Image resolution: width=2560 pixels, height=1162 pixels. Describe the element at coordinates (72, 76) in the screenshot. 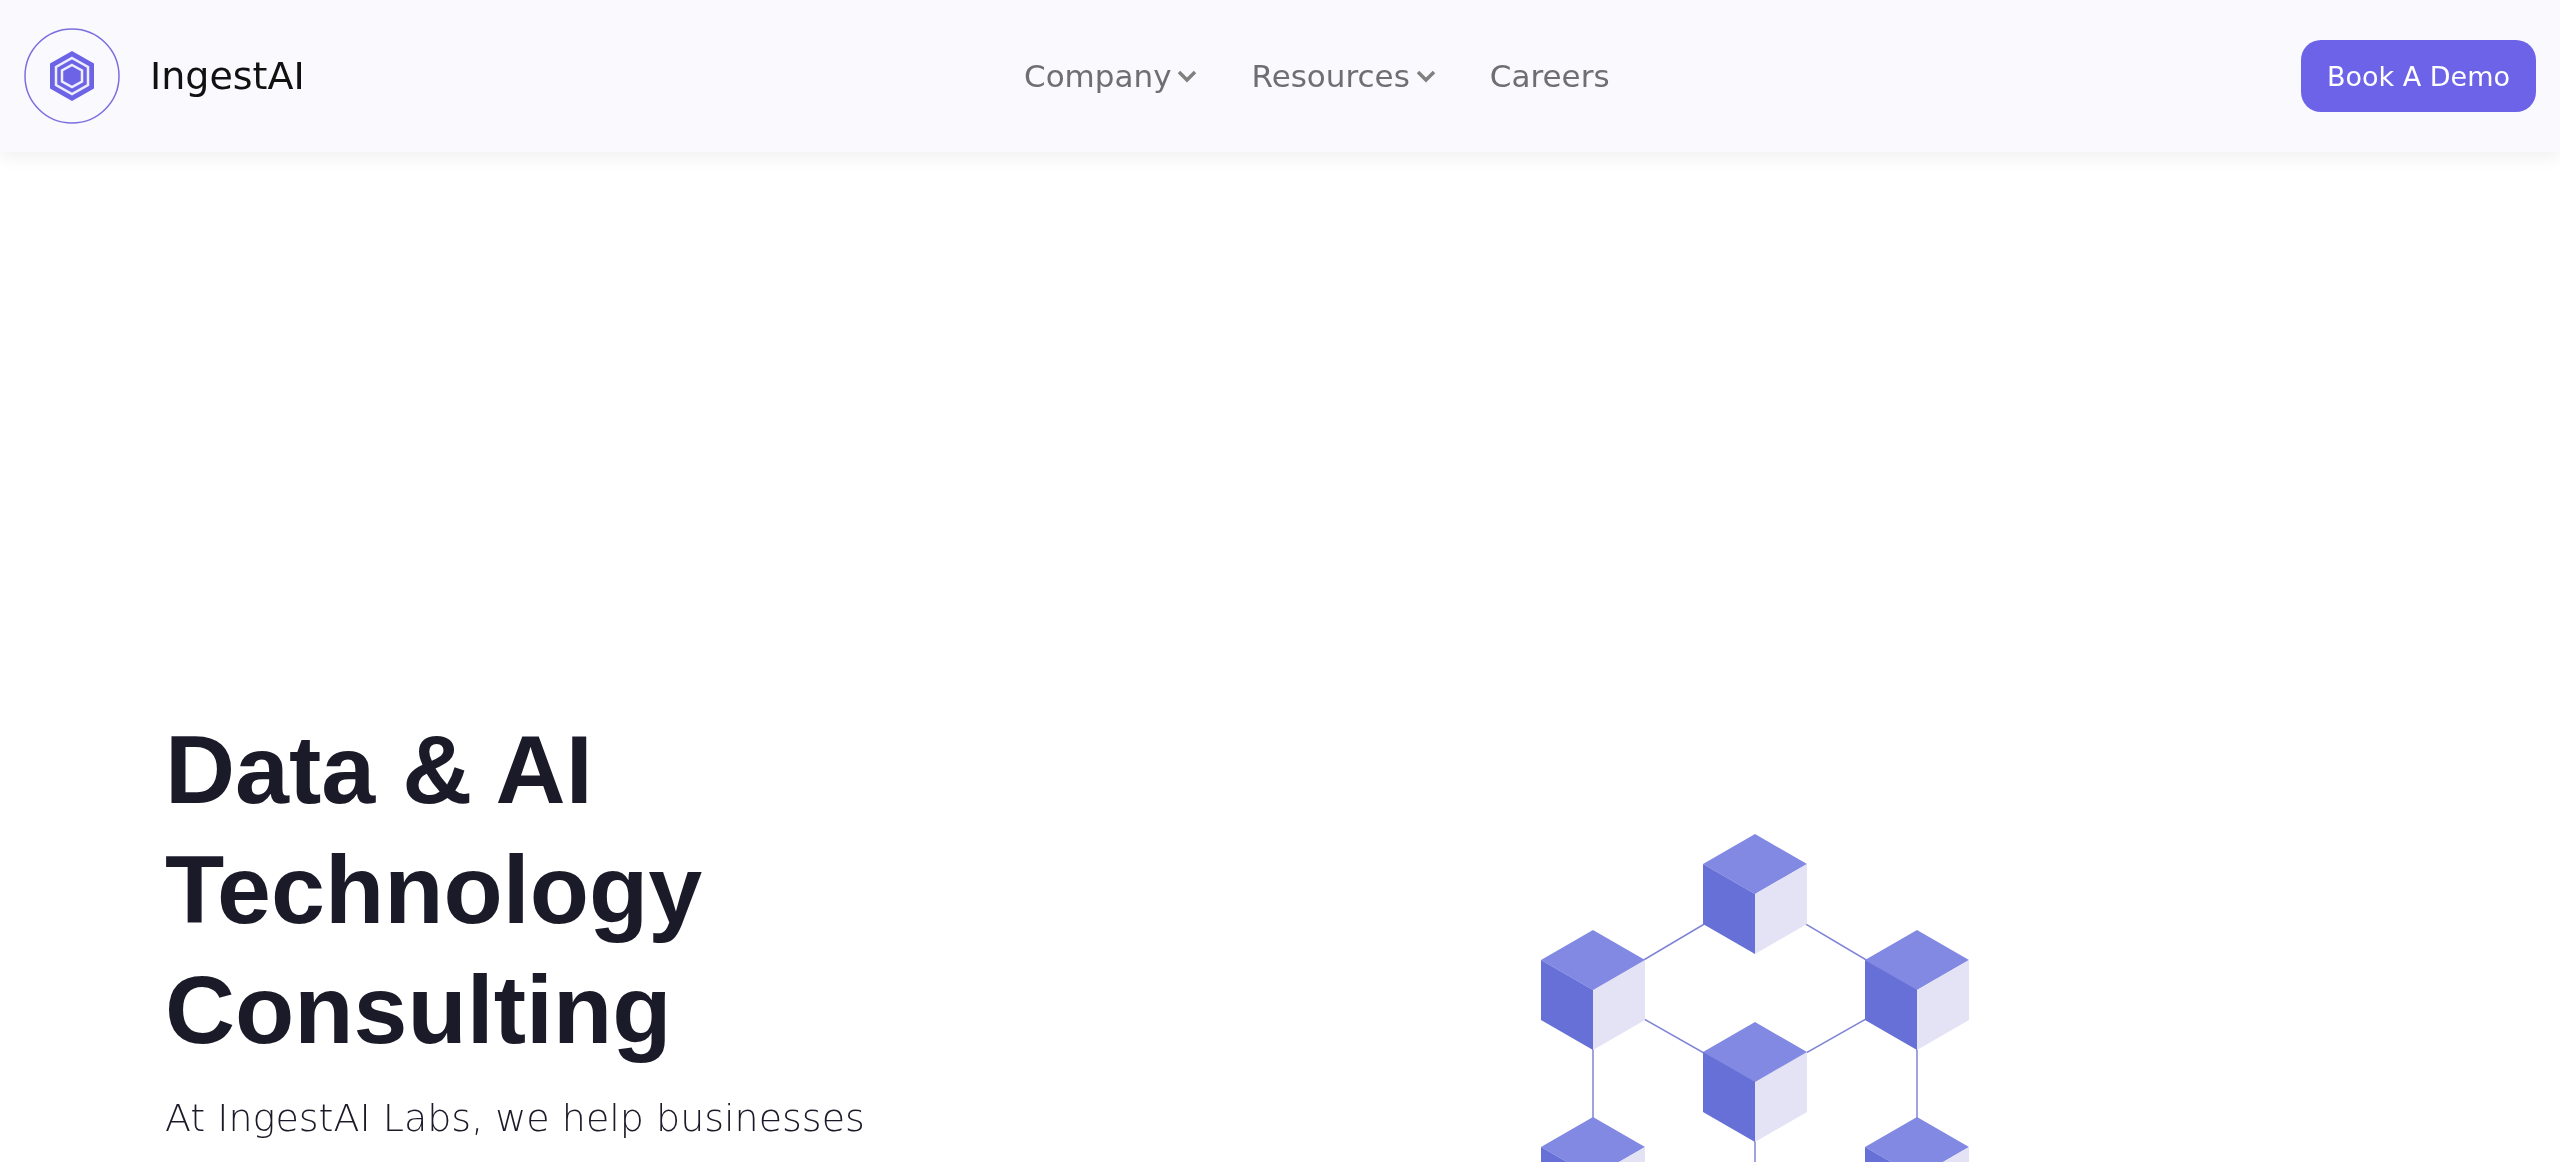

I see `hexagon-logo-icon` at that location.